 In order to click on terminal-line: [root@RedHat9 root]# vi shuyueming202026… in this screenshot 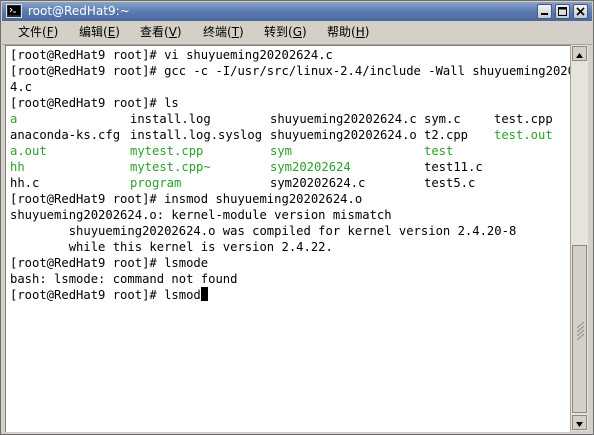, I will do `click(171, 55)`.